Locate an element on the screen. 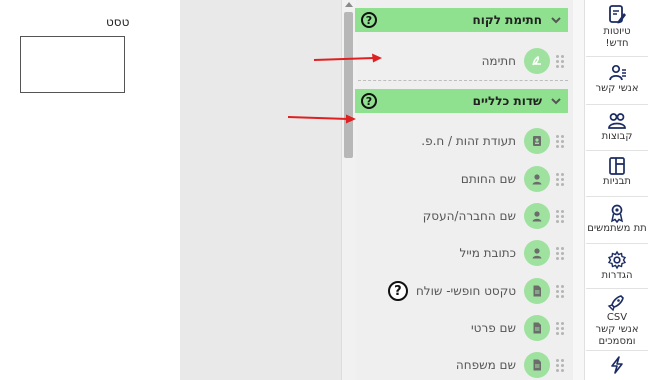  scroll-up-arrow-icon is located at coordinates (349, 4).